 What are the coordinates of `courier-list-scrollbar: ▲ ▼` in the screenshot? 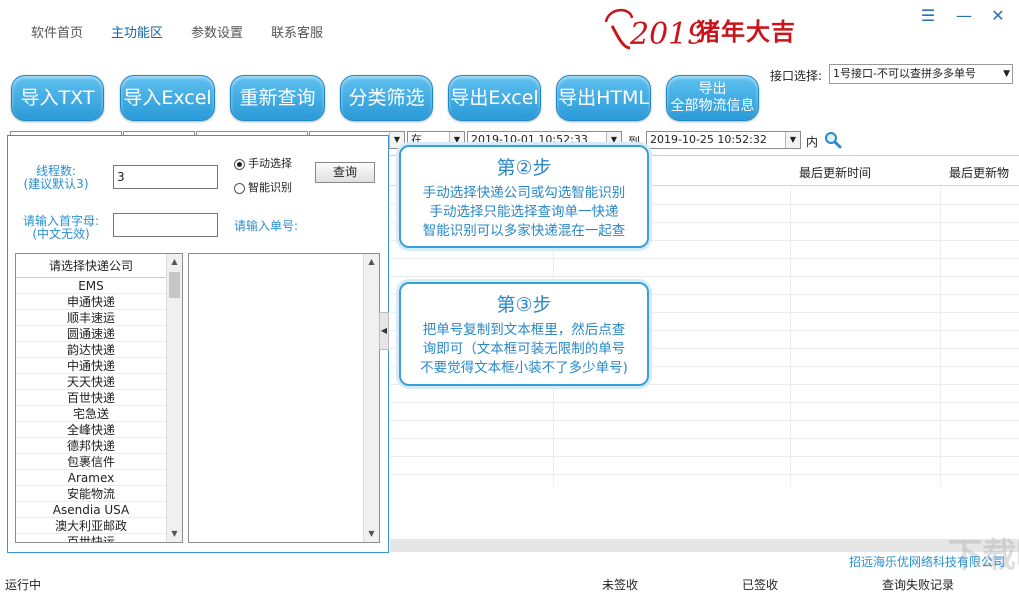 It's located at (174, 398).